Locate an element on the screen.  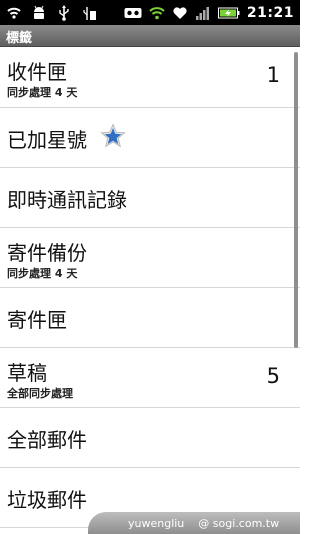
wifi-signal-icon is located at coordinates (14, 13).